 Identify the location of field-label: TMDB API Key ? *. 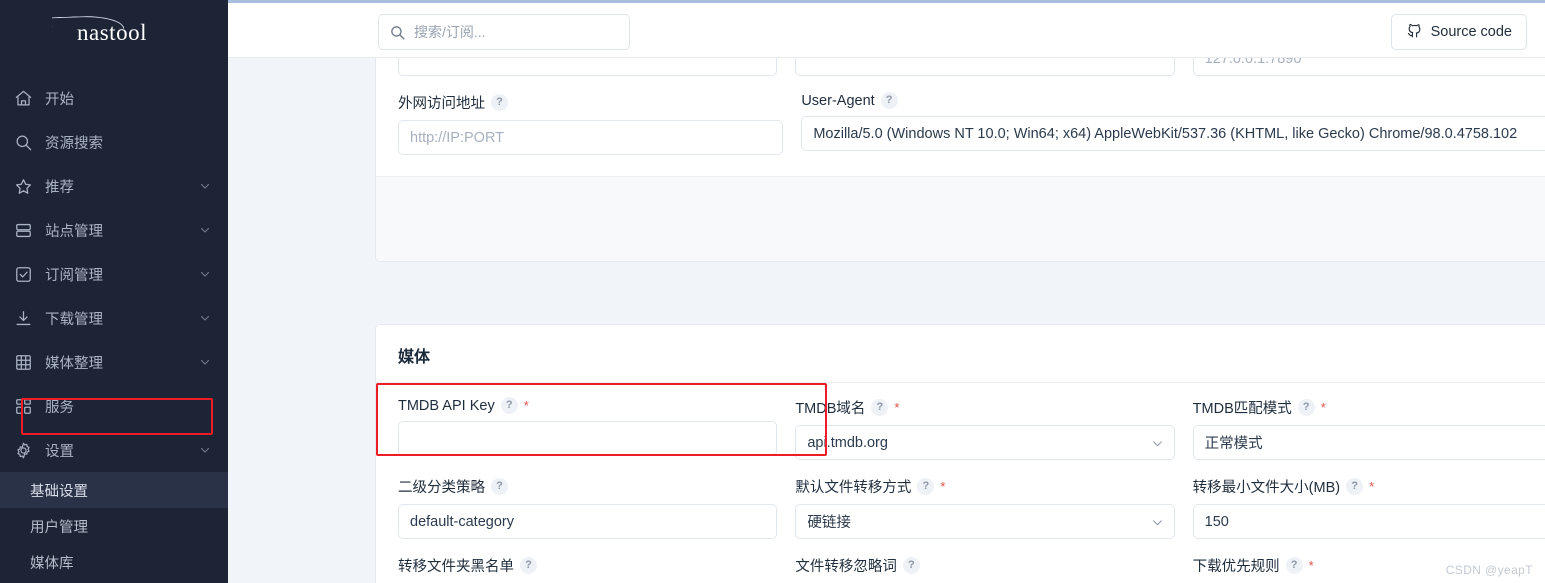
(587, 405).